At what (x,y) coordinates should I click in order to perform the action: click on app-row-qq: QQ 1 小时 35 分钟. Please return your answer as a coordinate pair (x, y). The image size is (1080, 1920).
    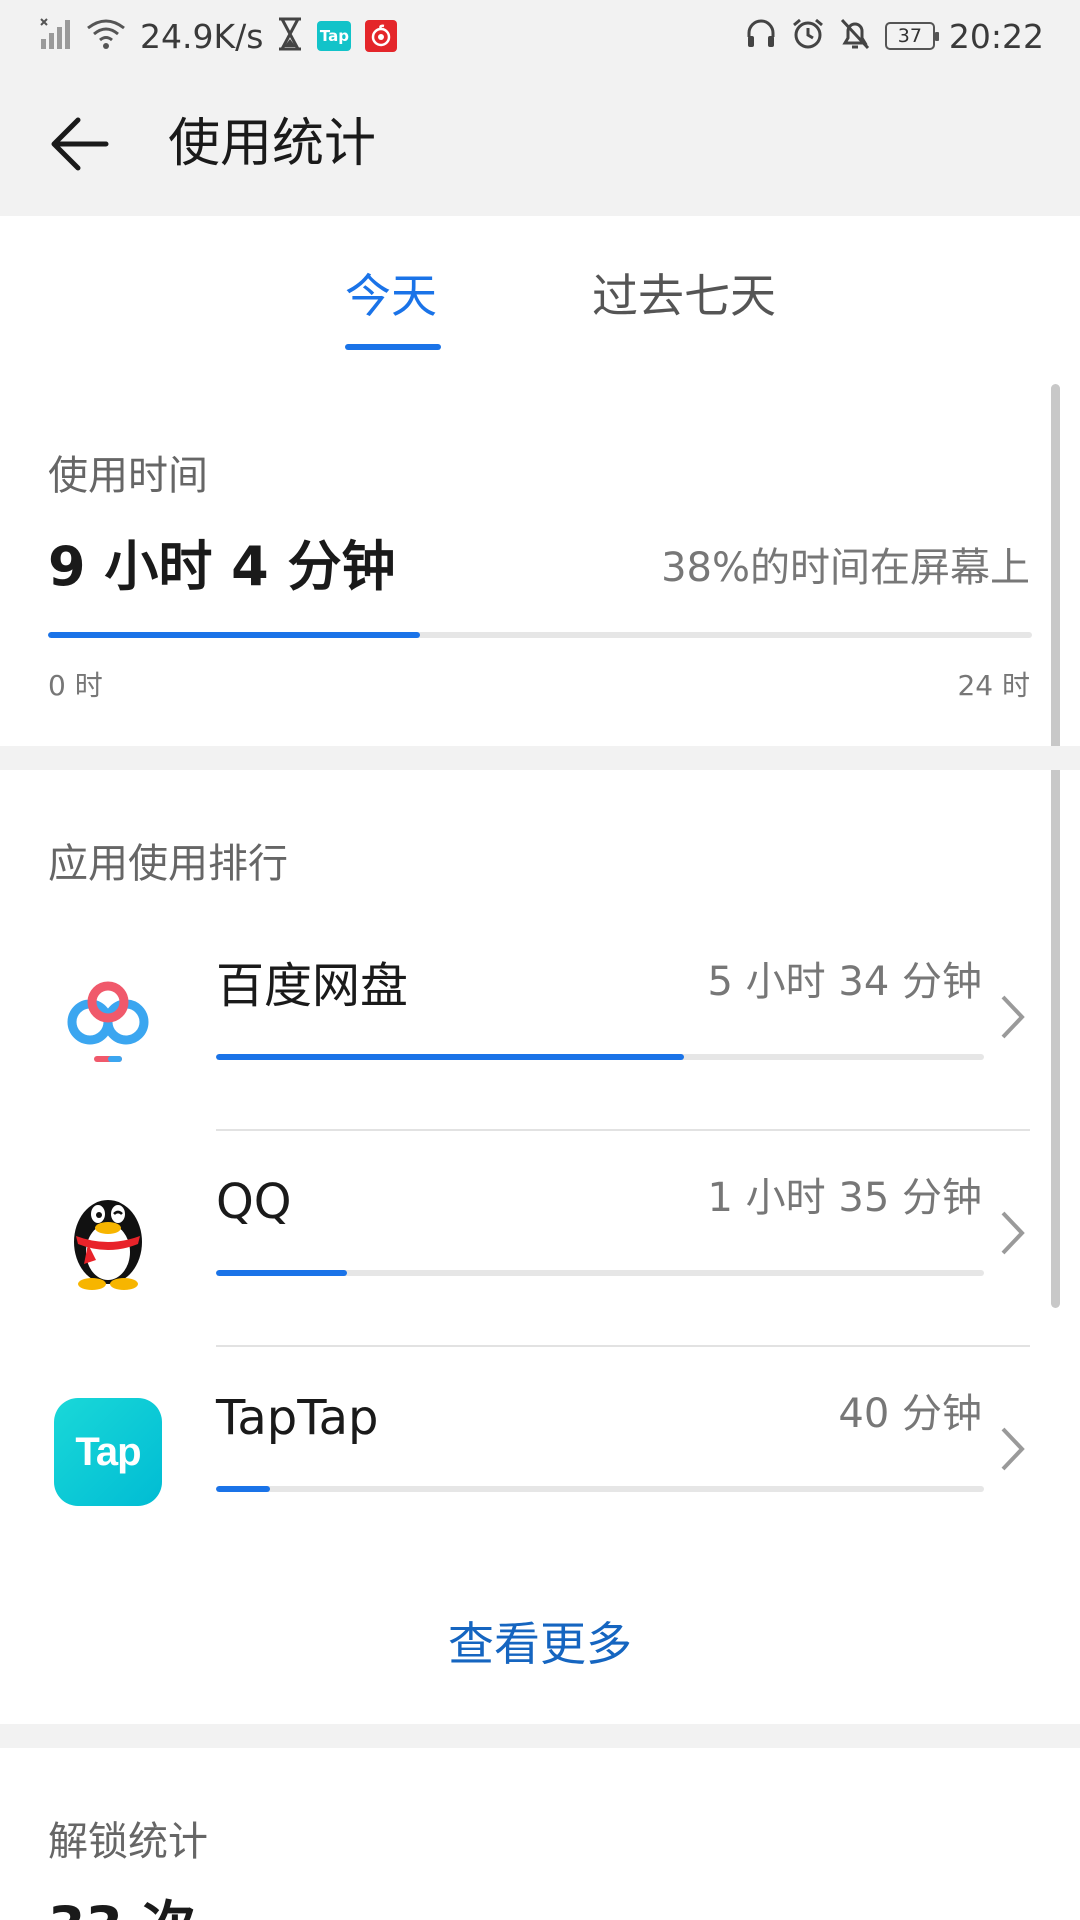
    Looking at the image, I should click on (540, 1238).